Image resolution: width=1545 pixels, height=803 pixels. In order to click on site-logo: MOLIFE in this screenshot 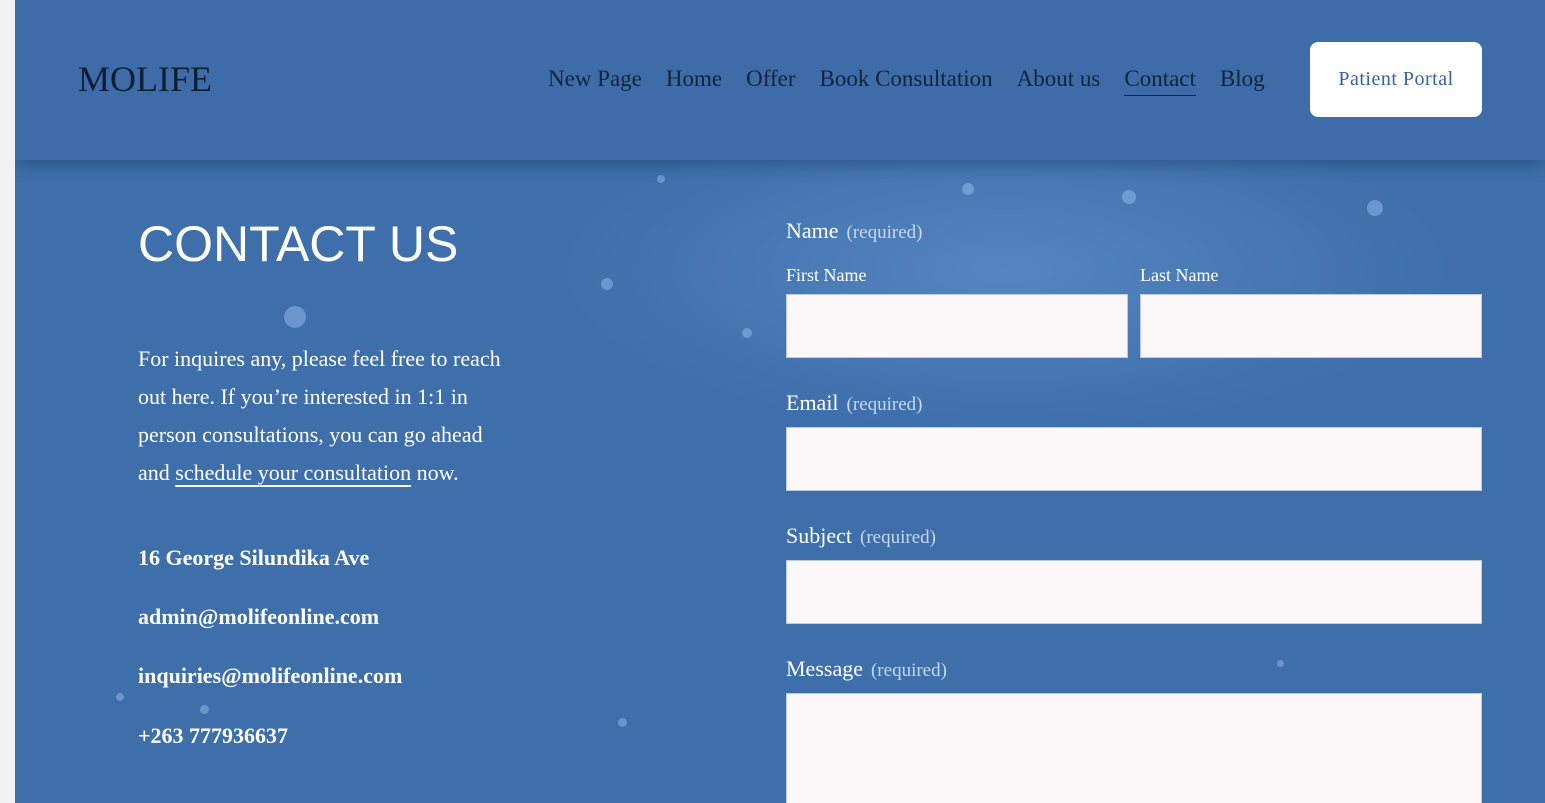, I will do `click(145, 79)`.